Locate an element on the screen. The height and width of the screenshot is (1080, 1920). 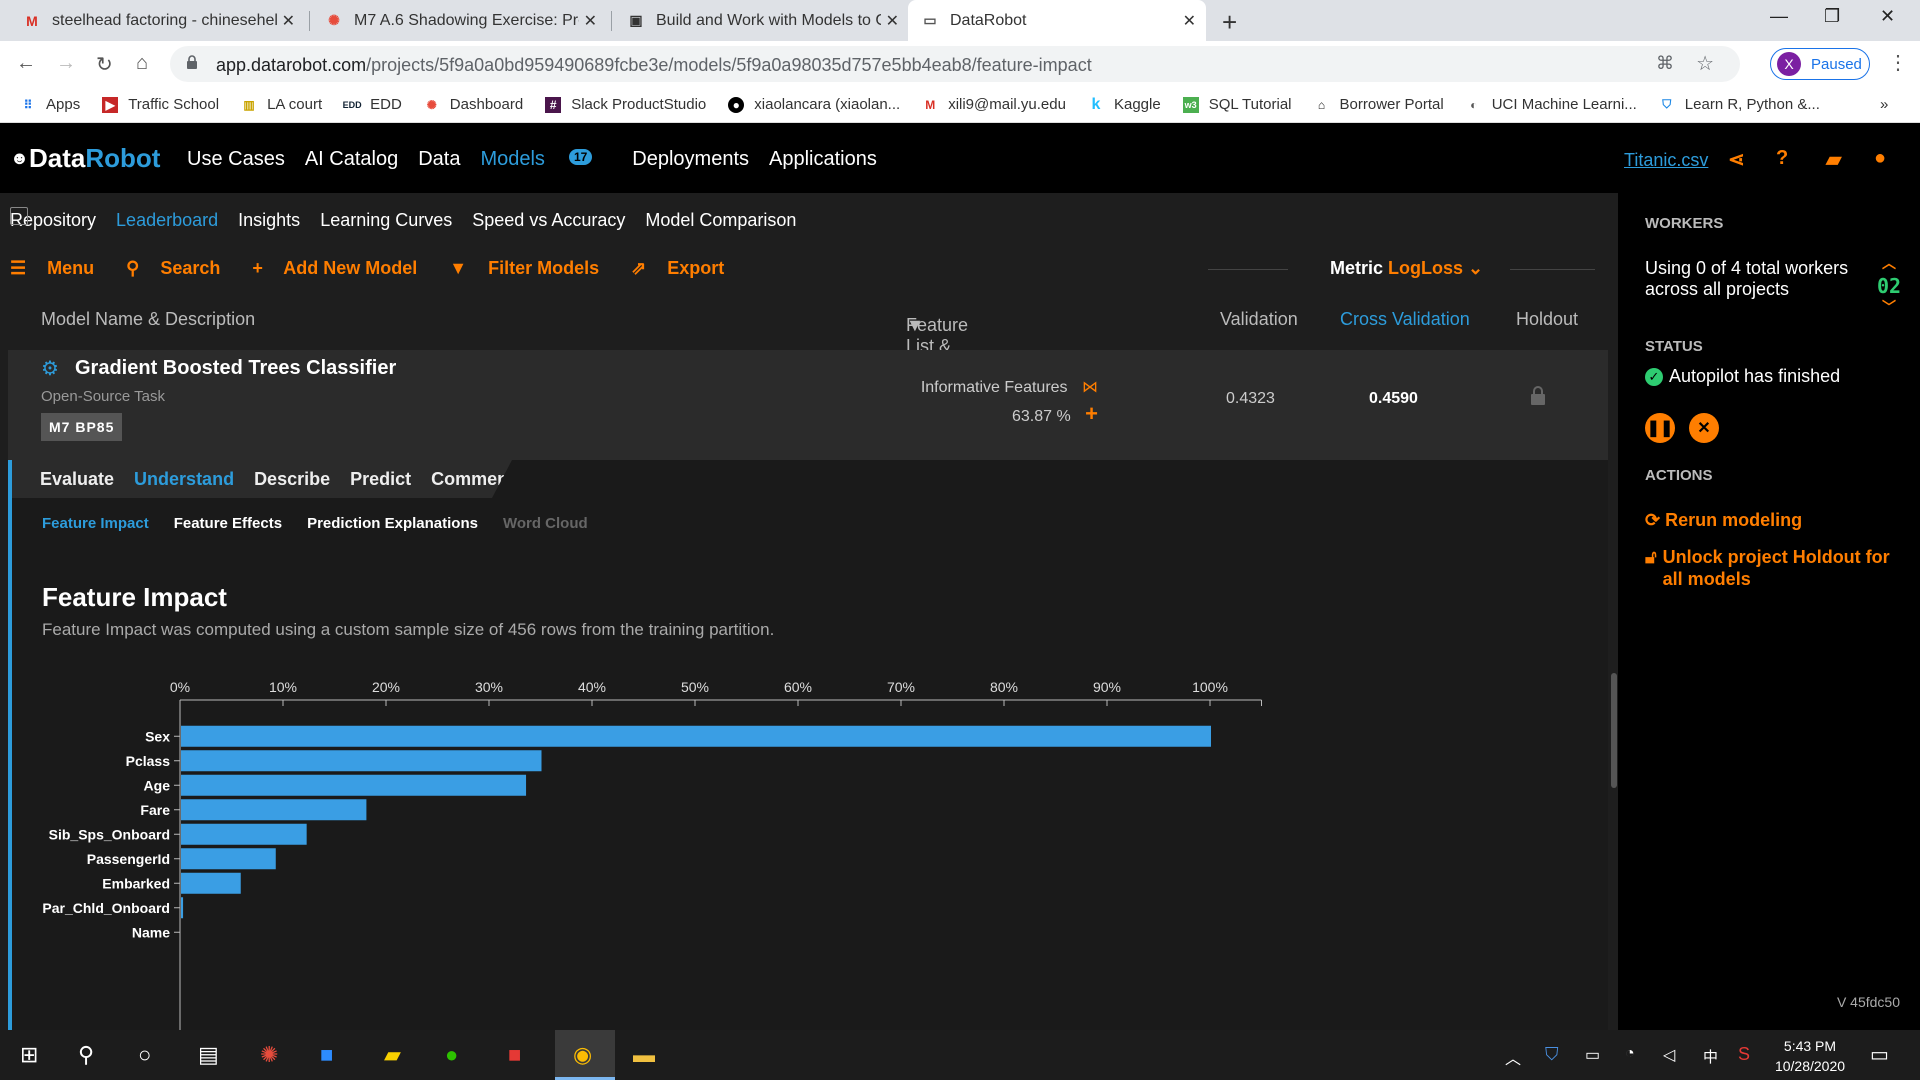
browser-tab-gmail: M steelhead factoring - chinesehelp ✕ is located at coordinates (157, 20).